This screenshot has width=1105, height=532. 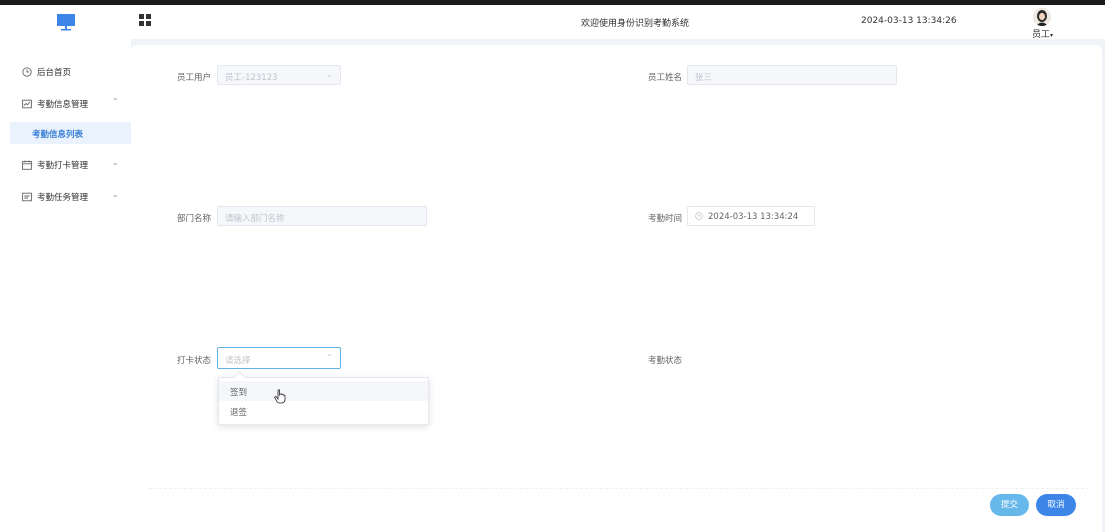 What do you see at coordinates (194, 361) in the screenshot?
I see `punch-status-label: 打卡状态` at bounding box center [194, 361].